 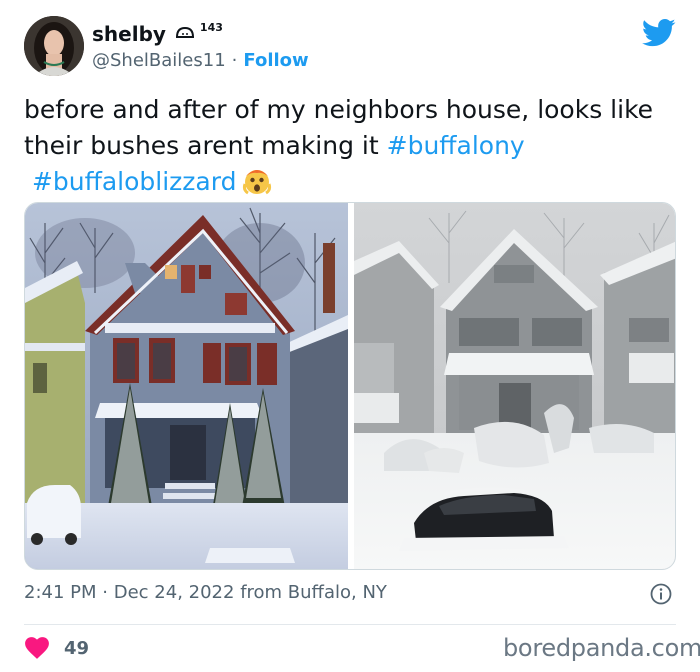 I want to click on author-display-name: shelby, so click(x=129, y=34).